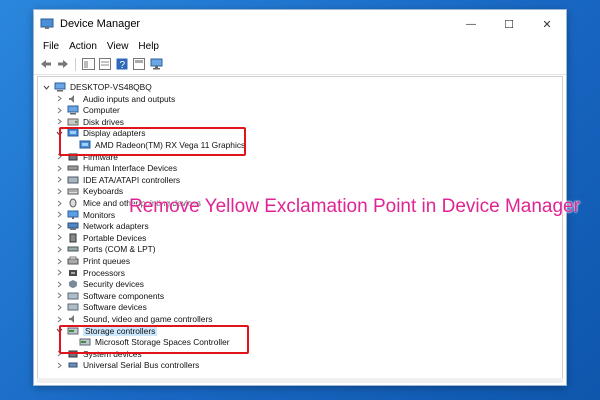 The width and height of the screenshot is (600, 400). I want to click on network-icon, so click(73, 226).